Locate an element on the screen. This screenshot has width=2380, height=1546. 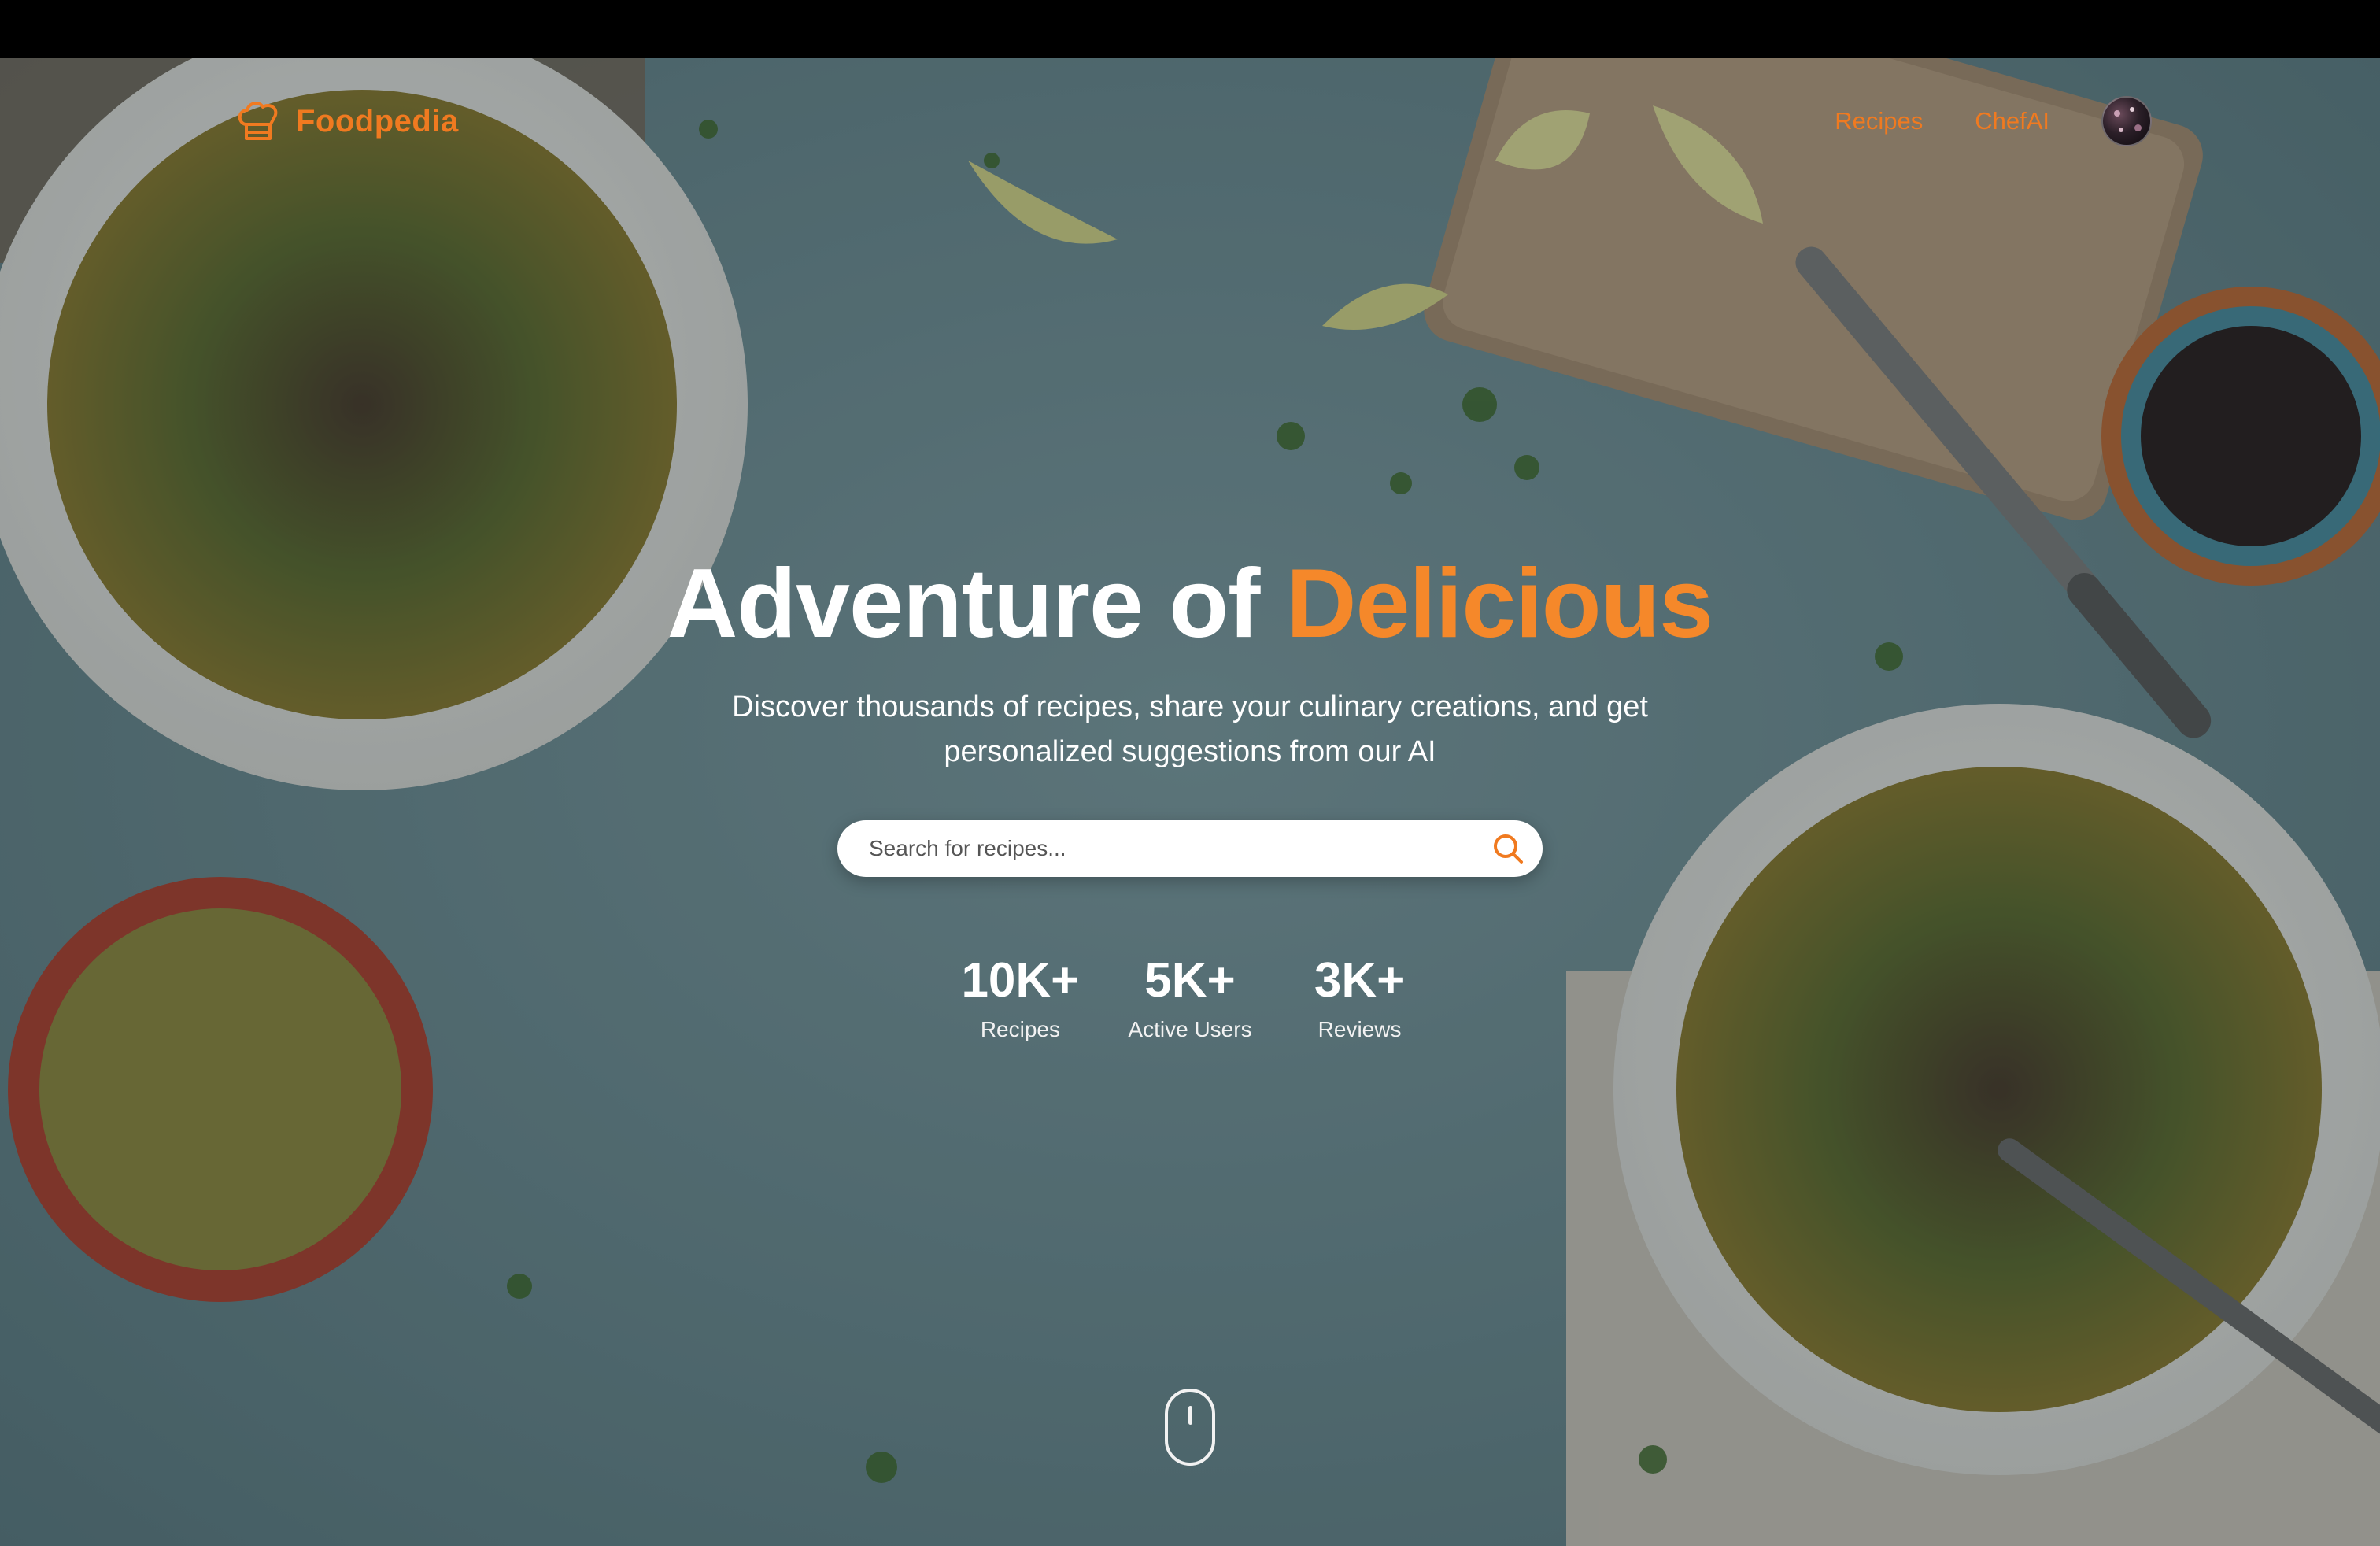
nav-link-chefai: ChefAI is located at coordinates (2012, 121).